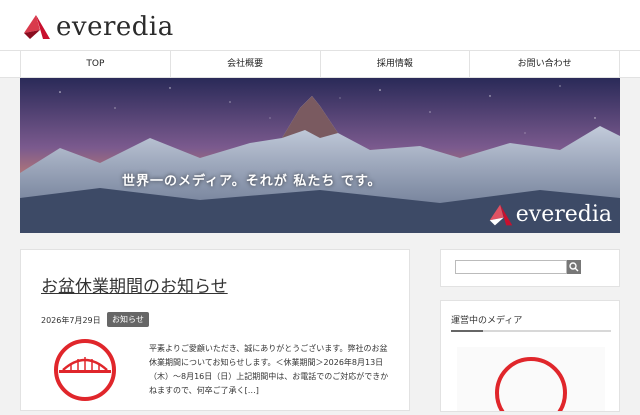 This screenshot has height=415, width=640. What do you see at coordinates (563, 214) in the screenshot?
I see `hero-logo-text: everedia` at bounding box center [563, 214].